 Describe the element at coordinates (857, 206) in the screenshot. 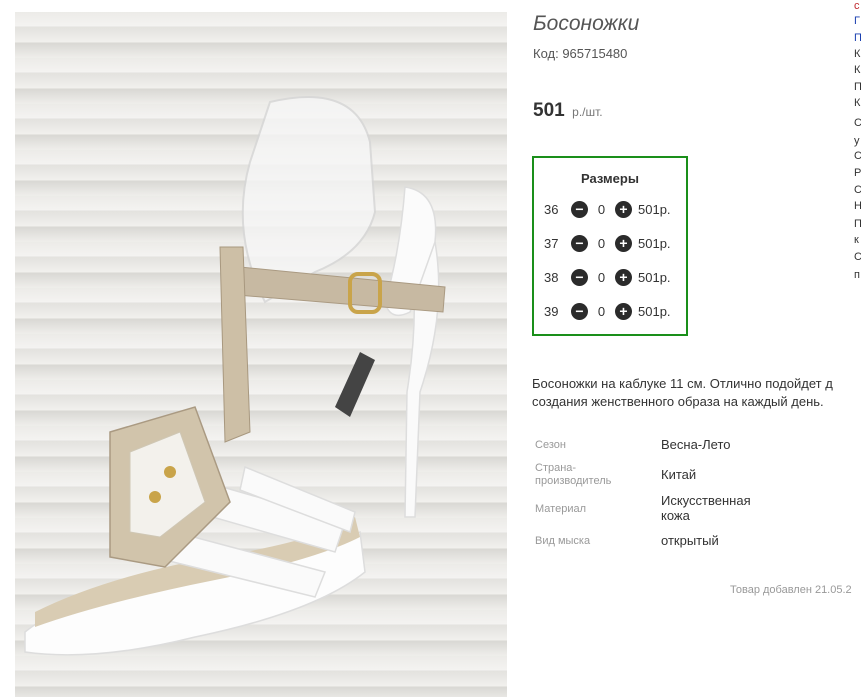

I see `sidebar-text: Н` at that location.